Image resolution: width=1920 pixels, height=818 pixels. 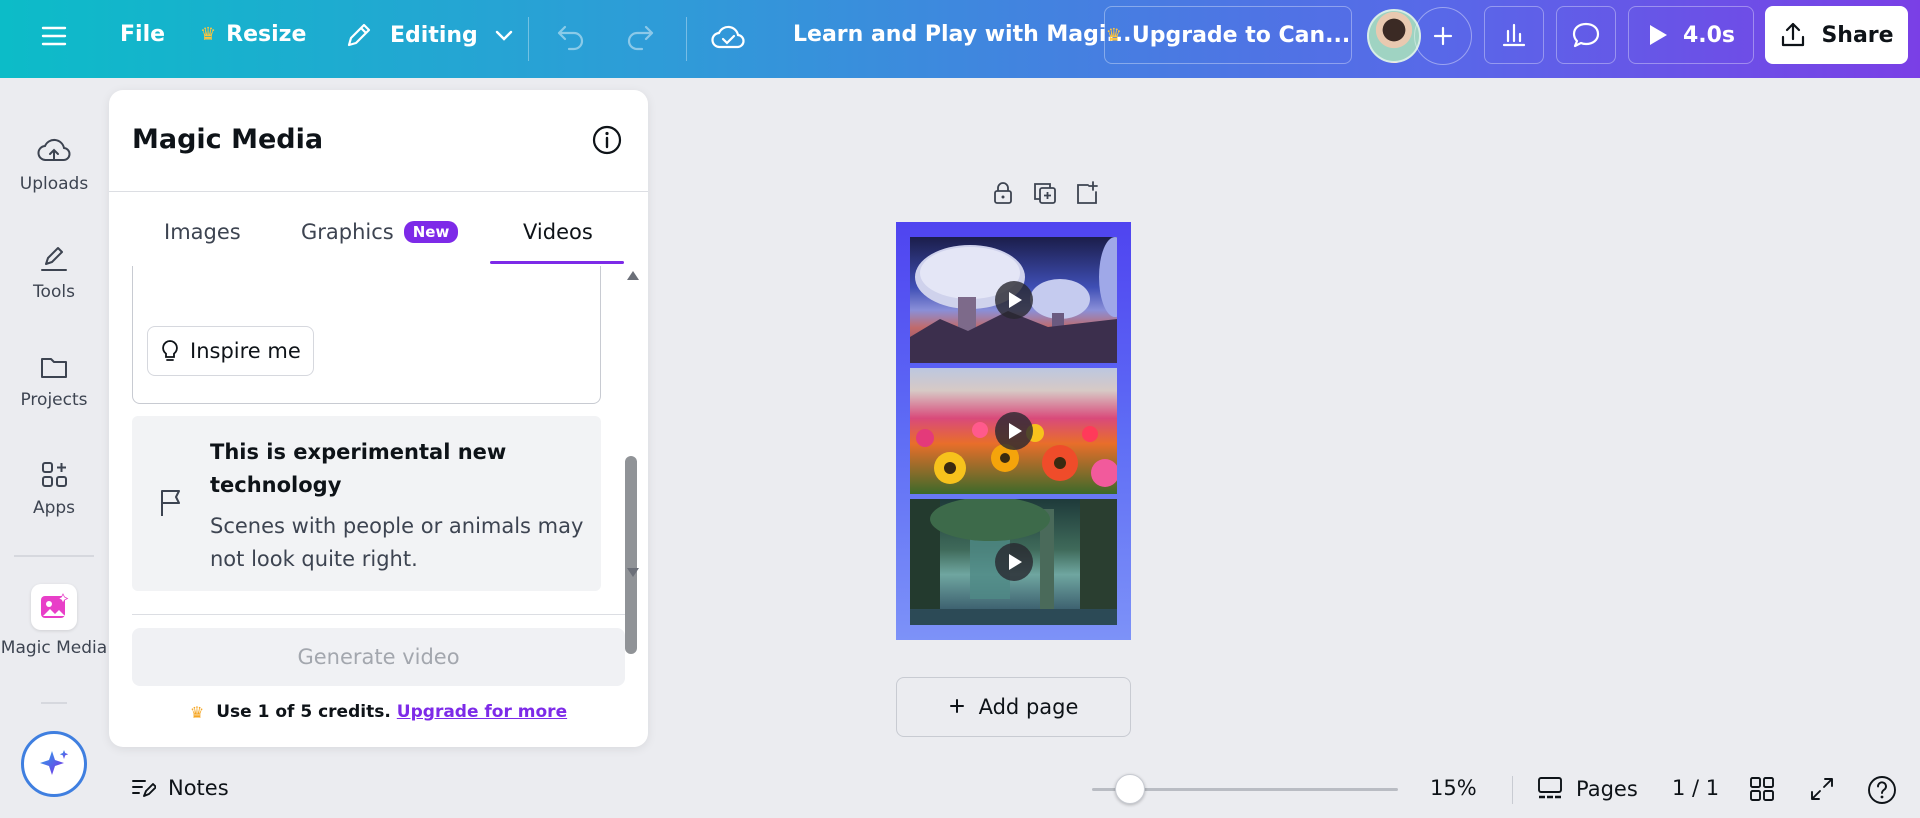 I want to click on bottom-bar: Notes 15% Pages 1 / 1, so click(x=1014, y=792).